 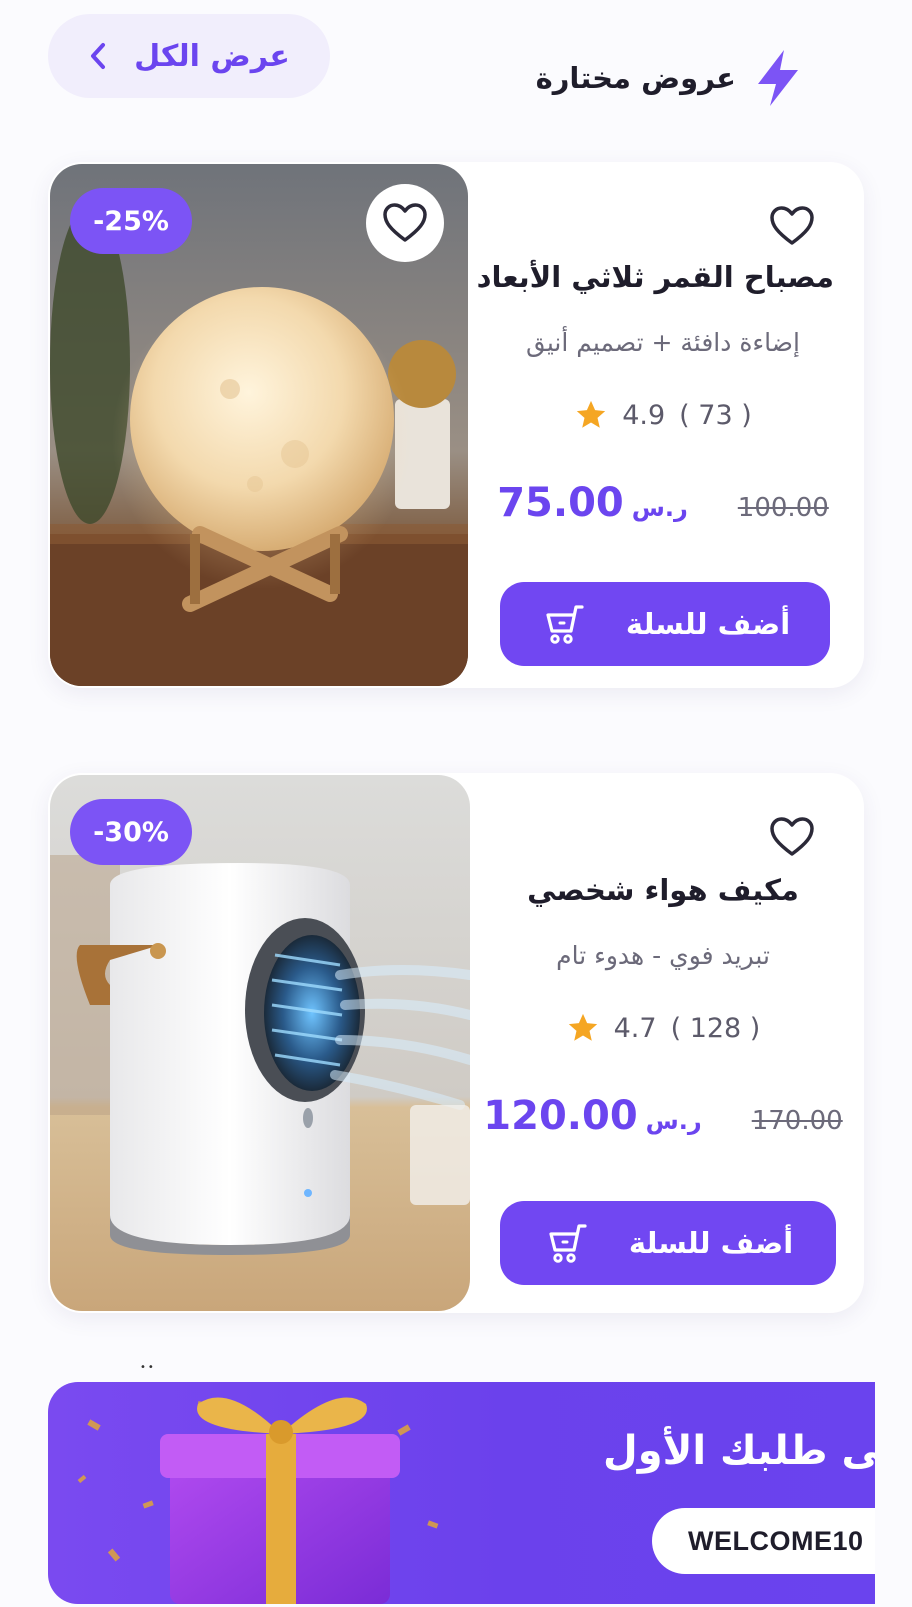 What do you see at coordinates (739, 1451) in the screenshot?
I see `banner-title: لى طلبك الأول` at bounding box center [739, 1451].